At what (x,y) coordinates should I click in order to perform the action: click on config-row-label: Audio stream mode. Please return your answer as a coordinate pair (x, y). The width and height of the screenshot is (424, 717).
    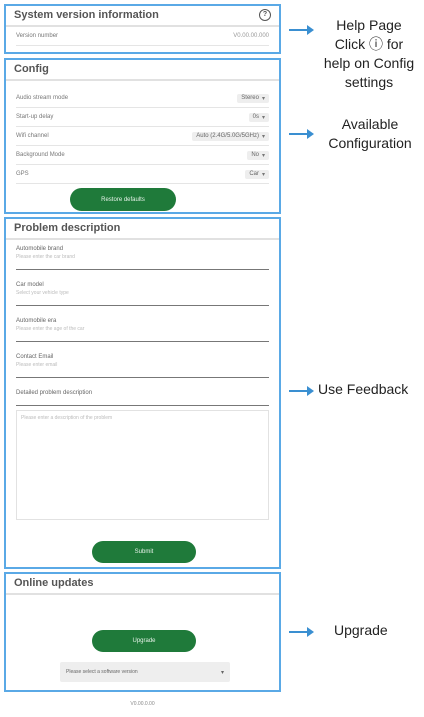
    Looking at the image, I should click on (42, 98).